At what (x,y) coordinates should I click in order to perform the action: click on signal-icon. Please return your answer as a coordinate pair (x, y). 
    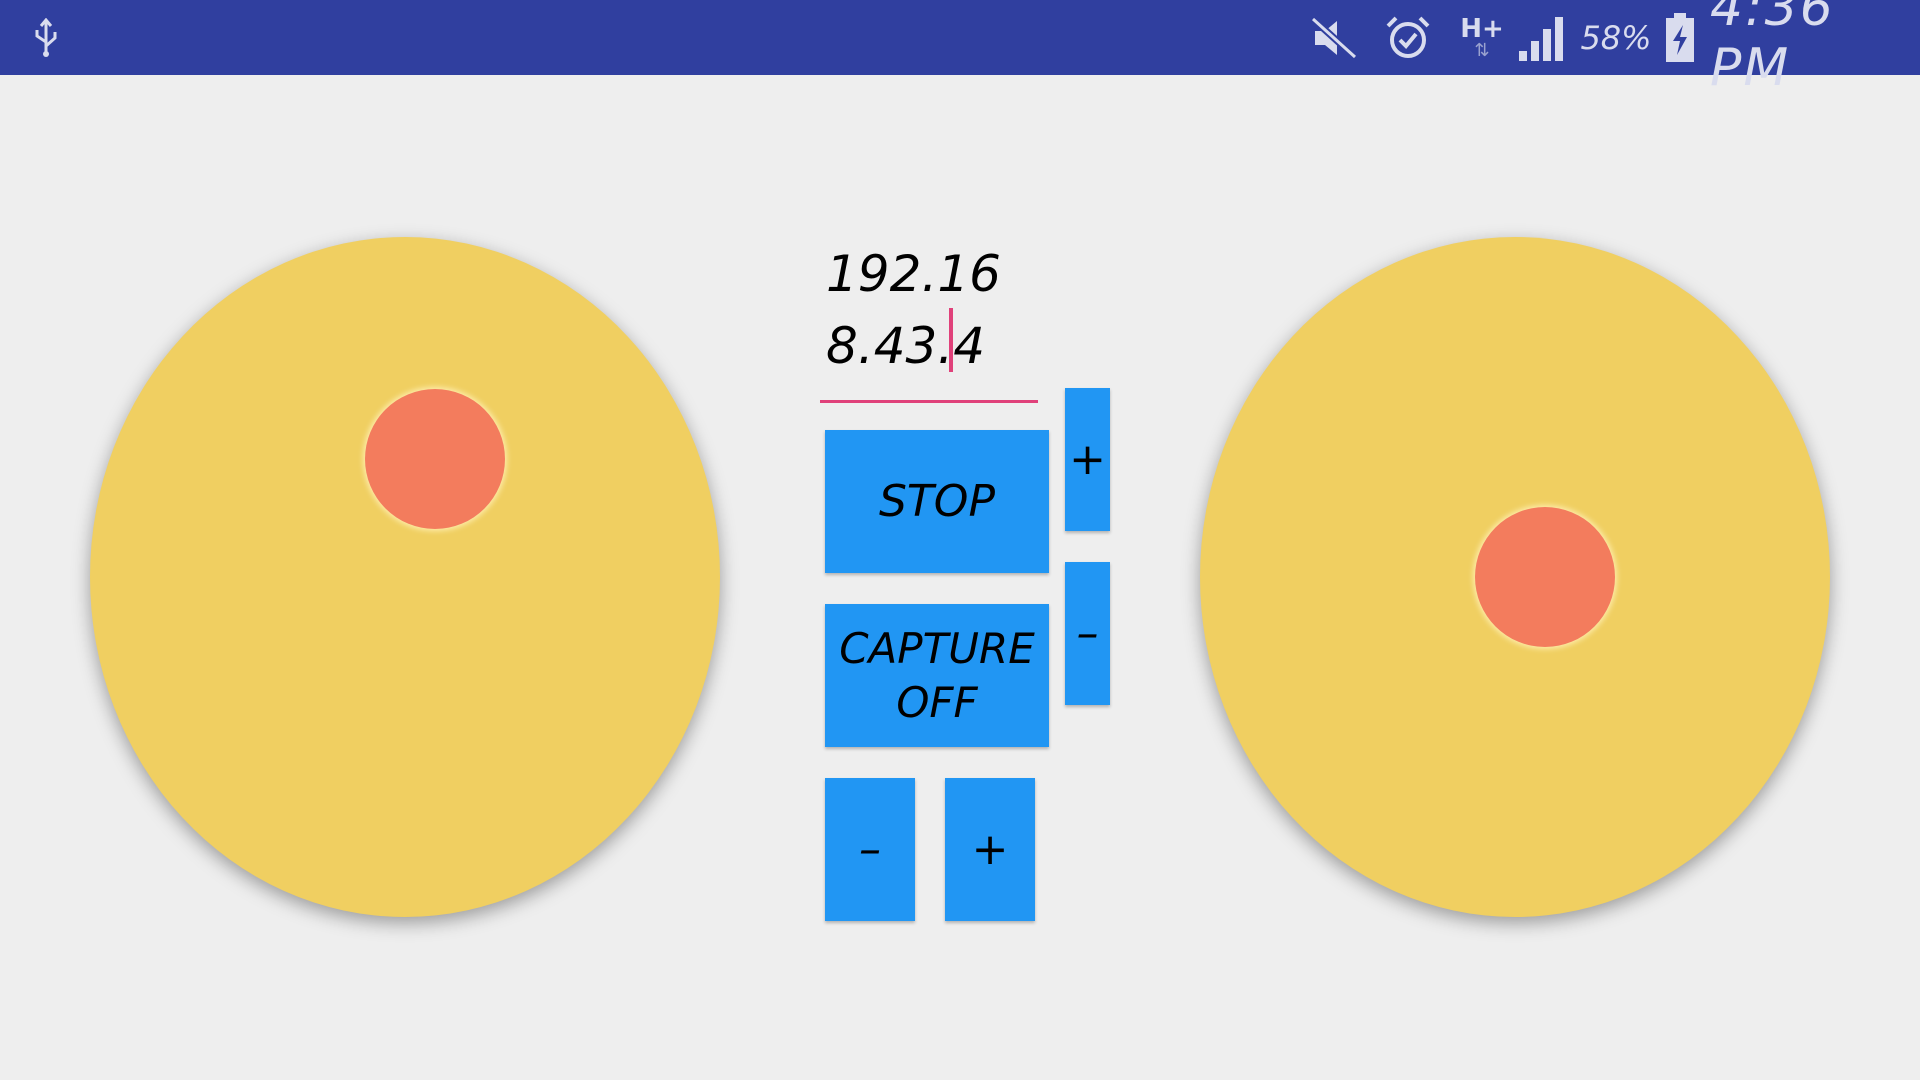
    Looking at the image, I should click on (1542, 37).